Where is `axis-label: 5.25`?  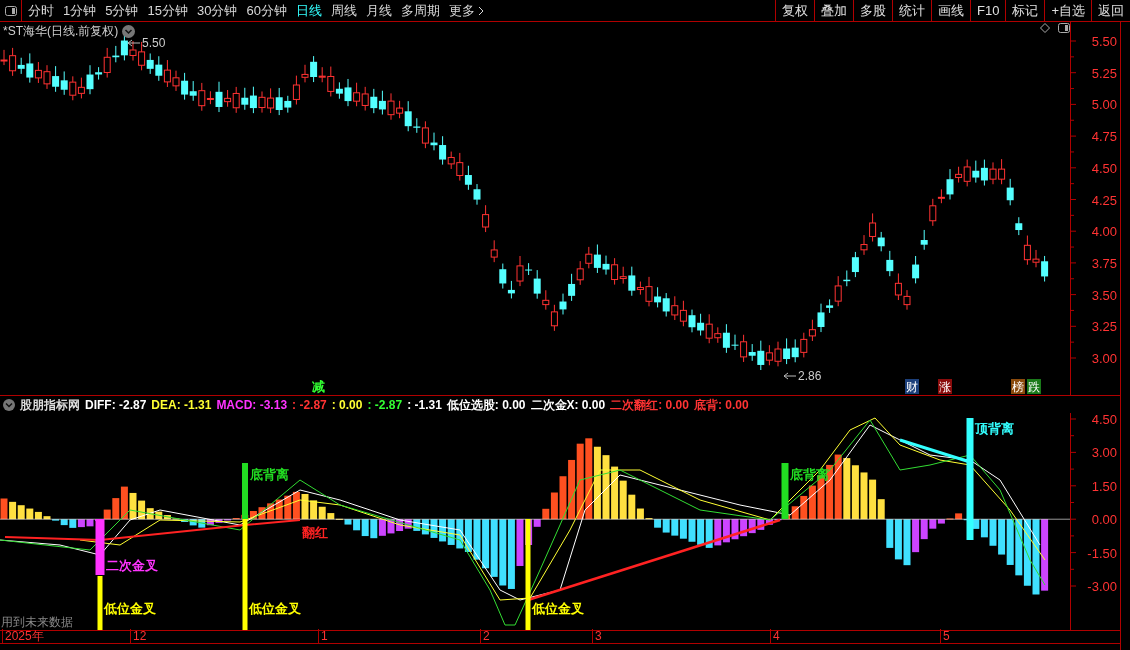 axis-label: 5.25 is located at coordinates (1104, 73).